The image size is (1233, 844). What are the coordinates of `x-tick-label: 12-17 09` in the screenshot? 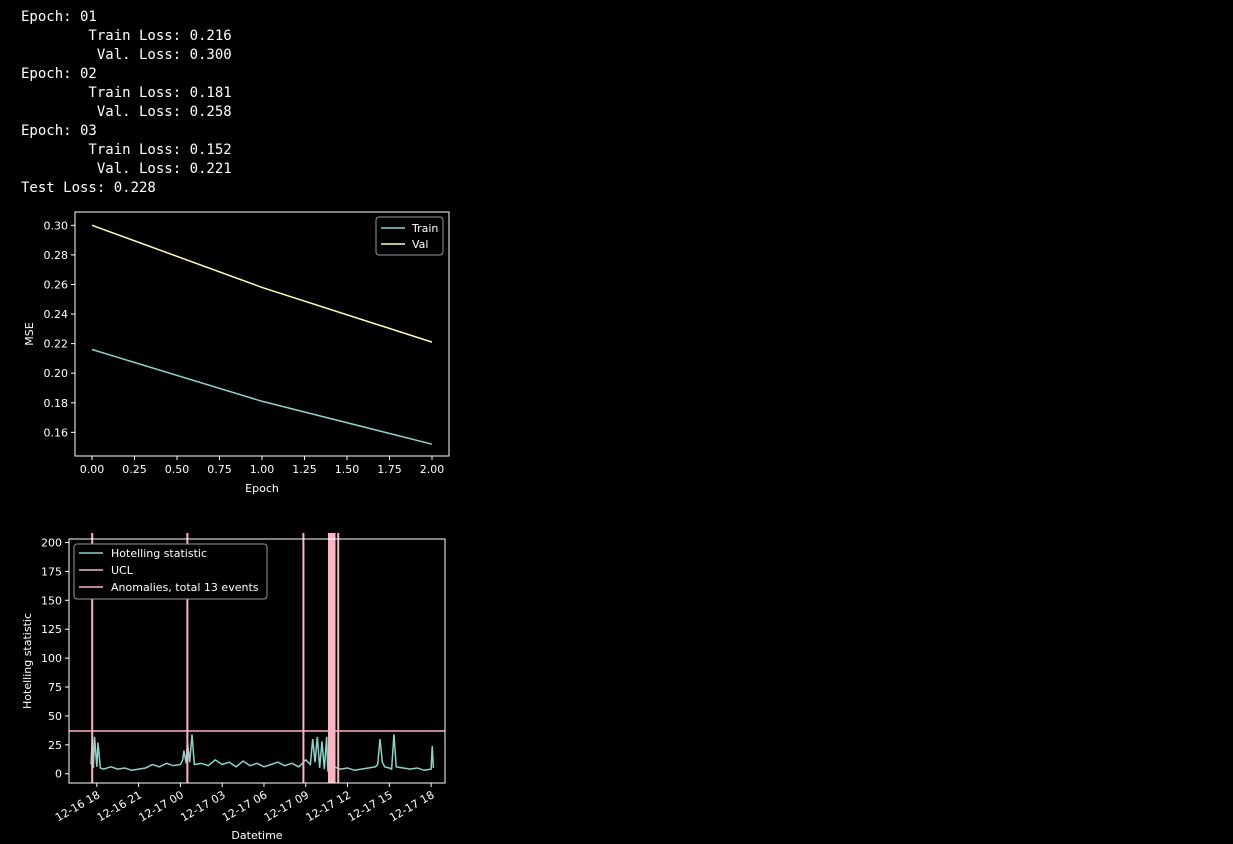 It's located at (286, 806).